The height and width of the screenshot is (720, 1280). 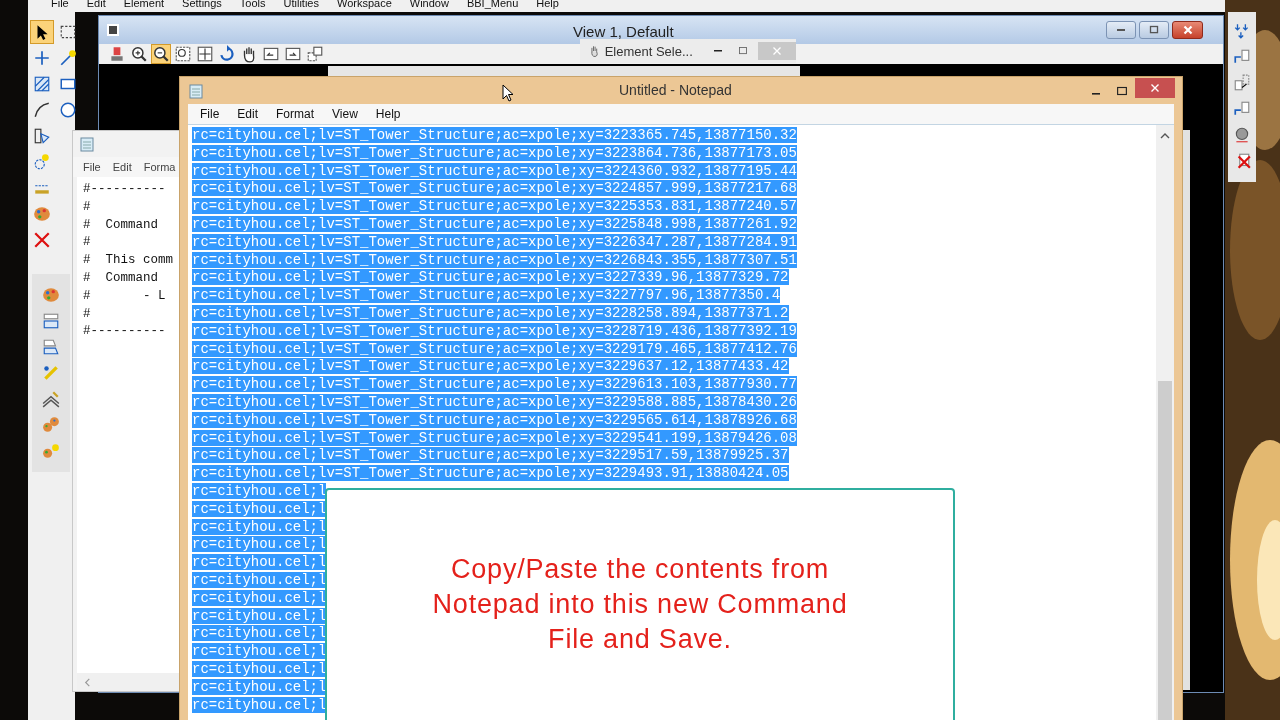 I want to click on previous-view-icon, so click(x=271, y=54).